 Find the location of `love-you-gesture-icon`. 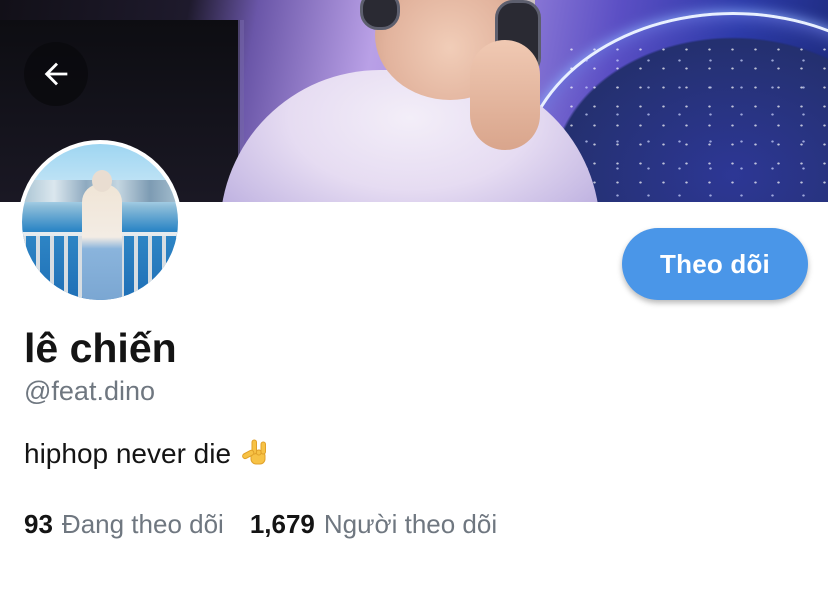

love-you-gesture-icon is located at coordinates (254, 452).